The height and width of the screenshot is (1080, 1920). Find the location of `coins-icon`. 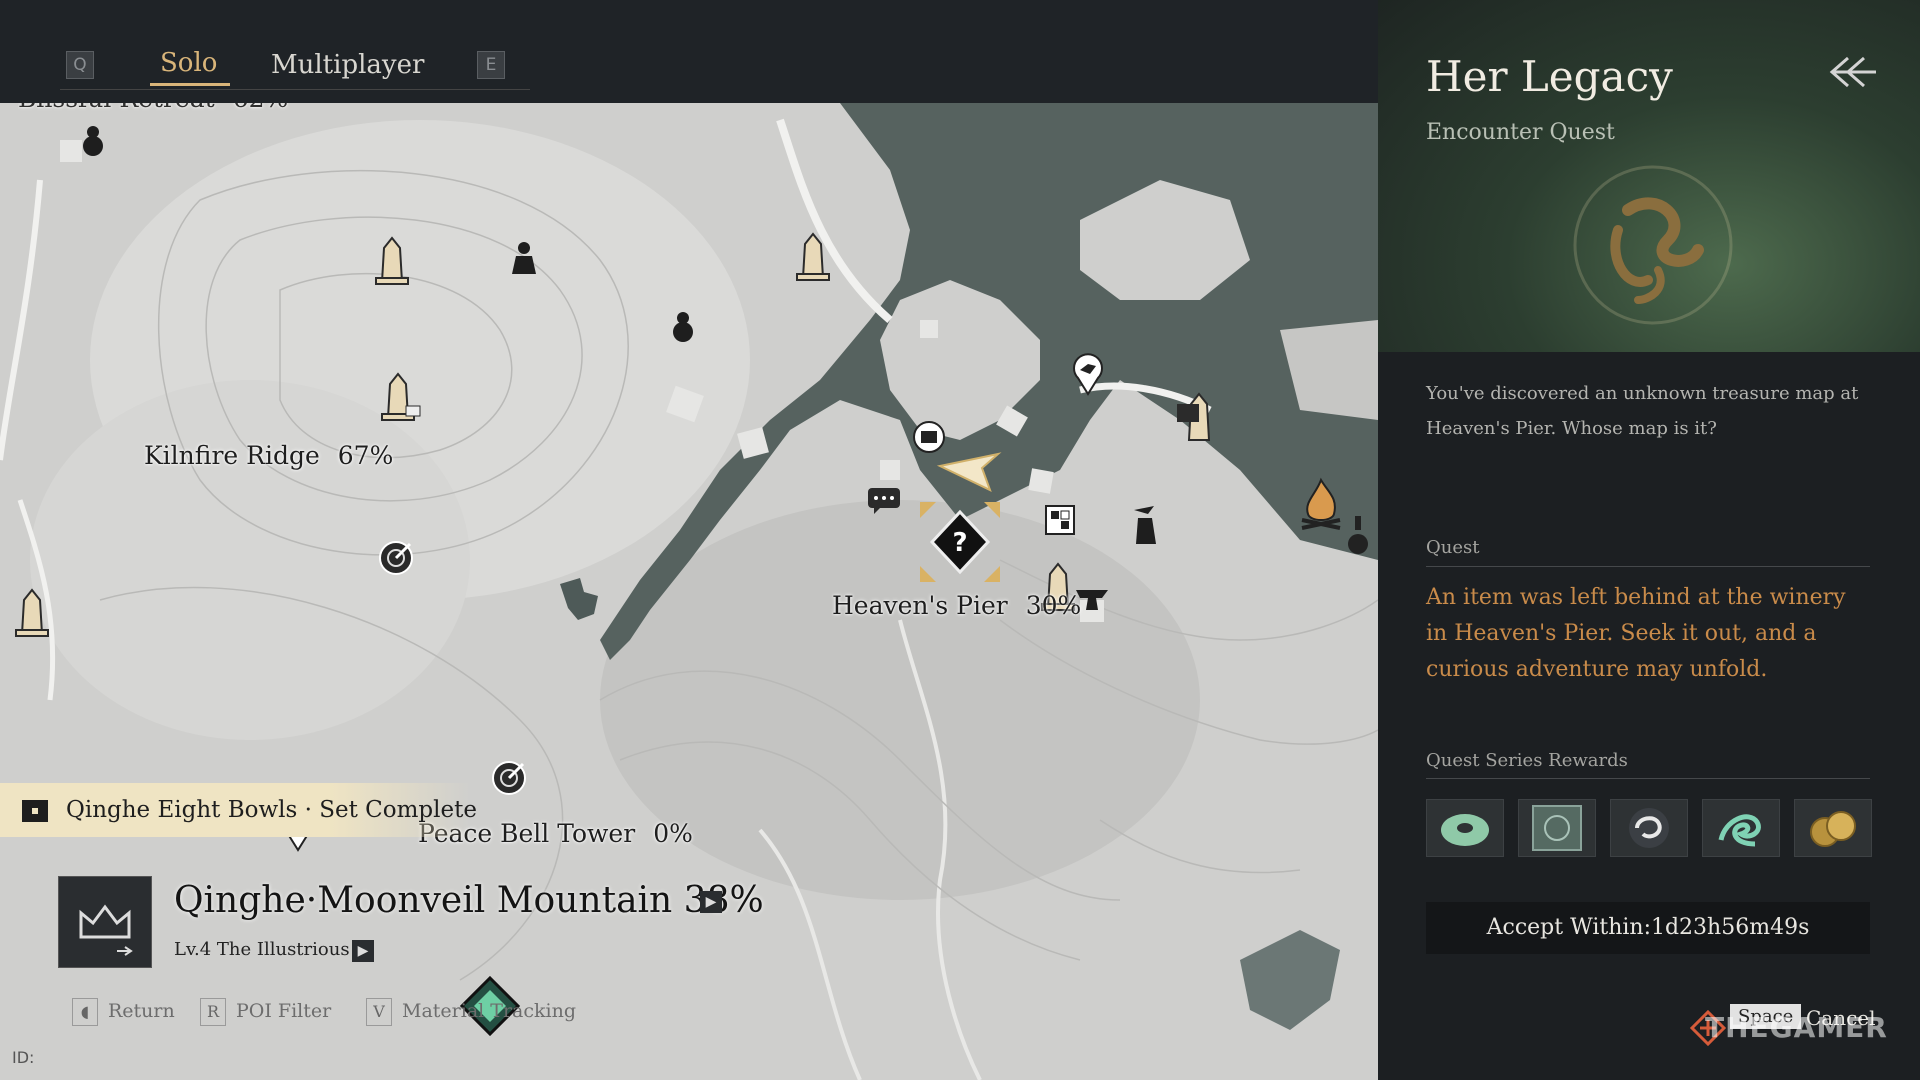

coins-icon is located at coordinates (1833, 829).